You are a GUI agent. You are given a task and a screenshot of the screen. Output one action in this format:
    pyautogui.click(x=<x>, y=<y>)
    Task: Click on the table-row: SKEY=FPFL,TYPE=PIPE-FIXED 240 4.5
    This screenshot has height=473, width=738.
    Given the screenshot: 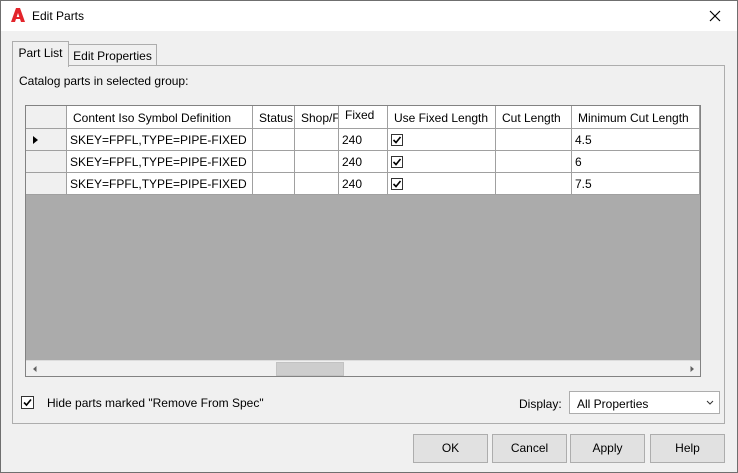 What is the action you would take?
    pyautogui.click(x=363, y=140)
    